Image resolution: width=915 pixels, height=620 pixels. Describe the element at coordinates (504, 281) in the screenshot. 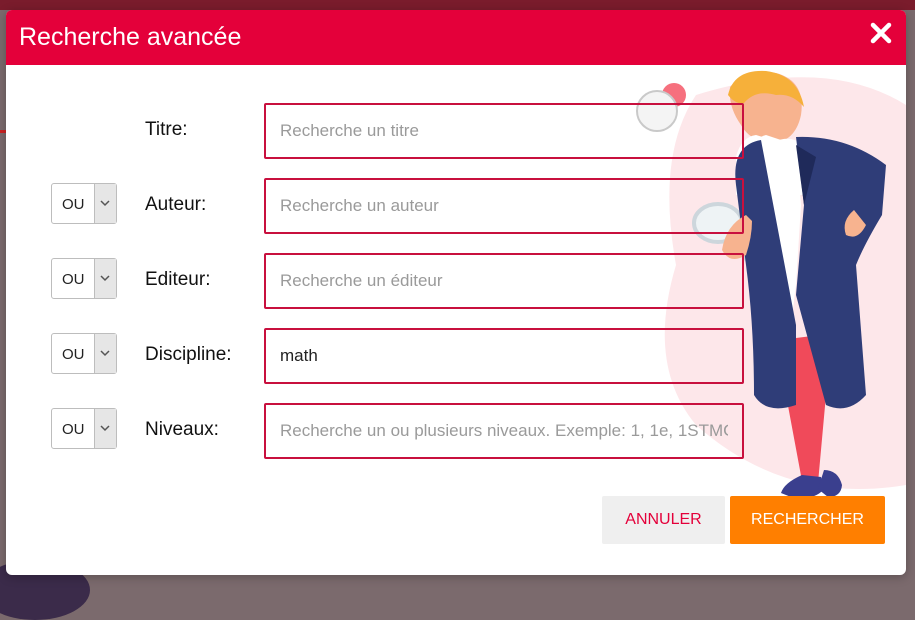

I see `editeur-input` at that location.